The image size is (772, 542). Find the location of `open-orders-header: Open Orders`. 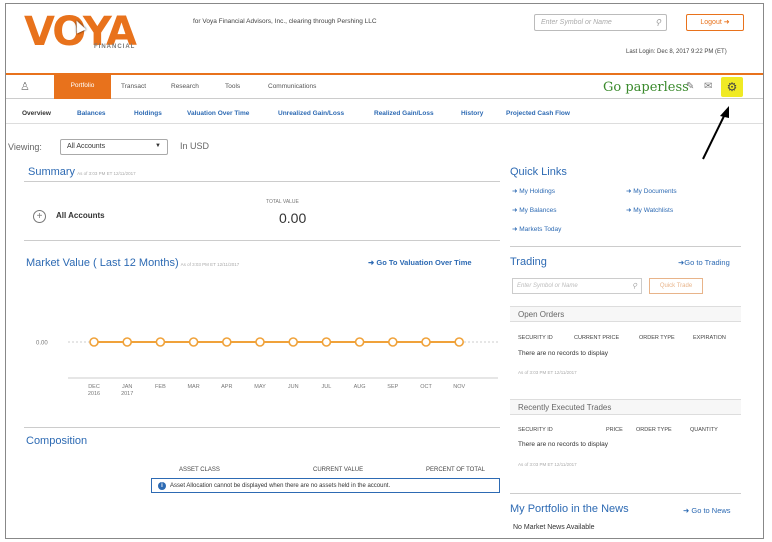

open-orders-header: Open Orders is located at coordinates (625, 314).